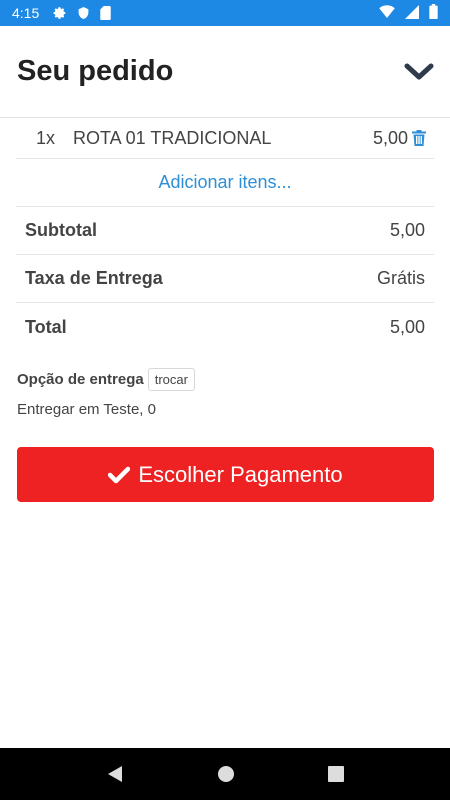 This screenshot has height=800, width=450. Describe the element at coordinates (171, 379) in the screenshot. I see `change-delivery-button: trocar` at that location.